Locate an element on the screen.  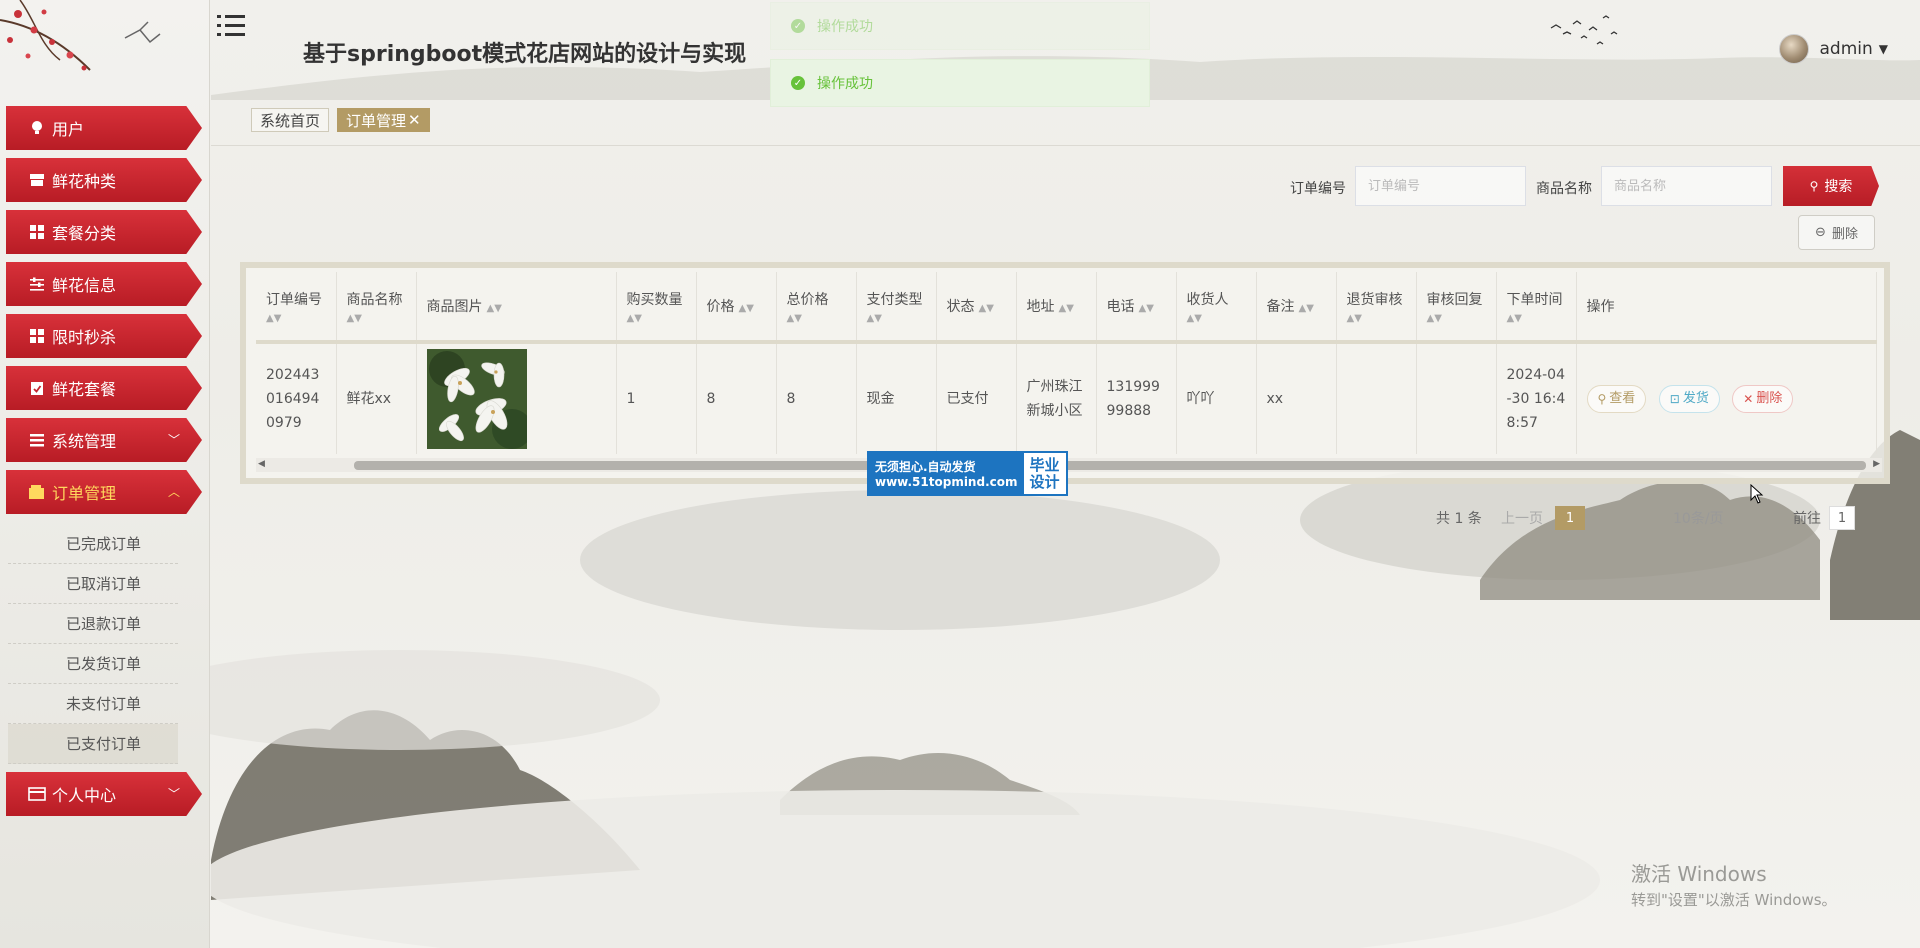
tab-home: 系统首页 is located at coordinates (290, 120).